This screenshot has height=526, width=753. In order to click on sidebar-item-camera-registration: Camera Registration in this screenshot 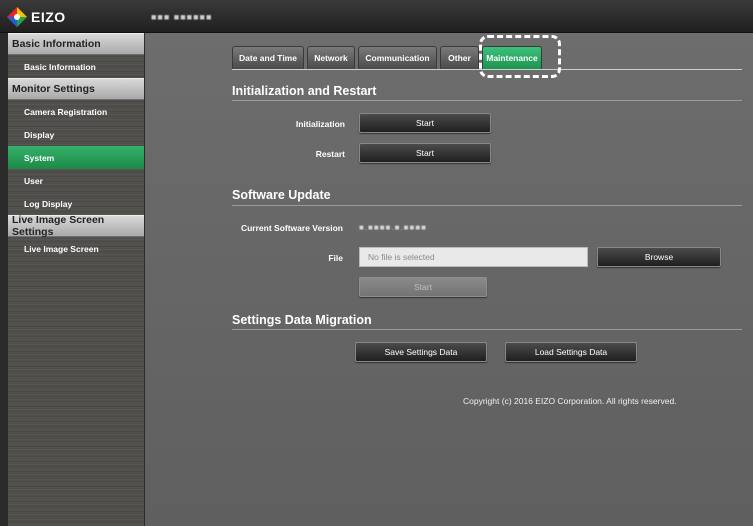, I will do `click(76, 111)`.